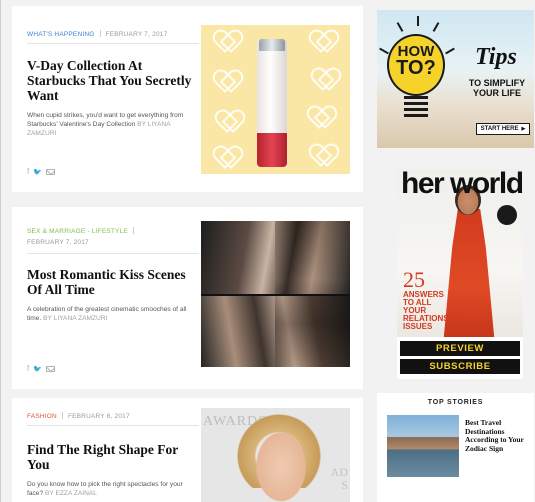 Image resolution: width=535 pixels, height=502 pixels. Describe the element at coordinates (432, 310) in the screenshot. I see `cover-headline: ANSWERS TO ALL YOUR RELATIONSHIP ISSUES` at that location.